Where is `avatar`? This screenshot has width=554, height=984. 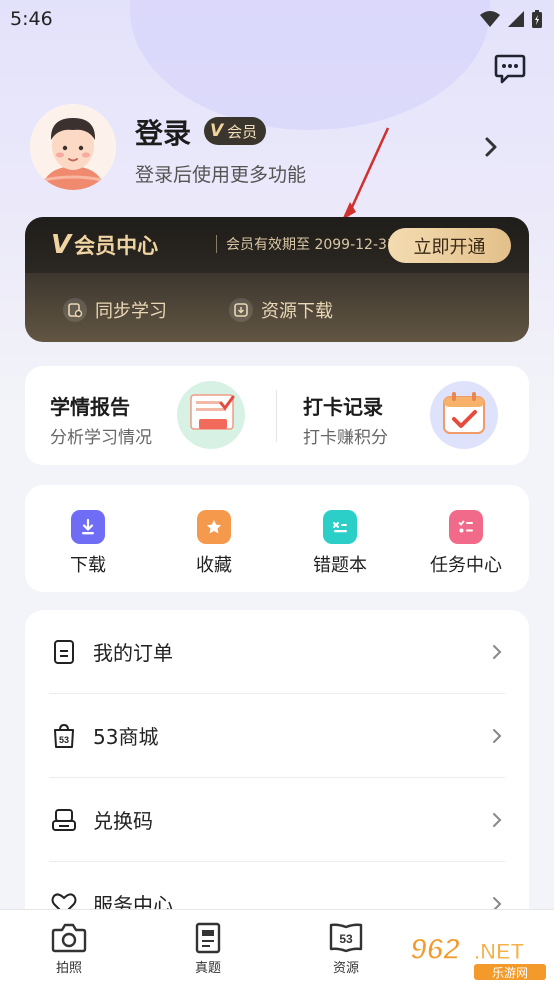 avatar is located at coordinates (73, 147).